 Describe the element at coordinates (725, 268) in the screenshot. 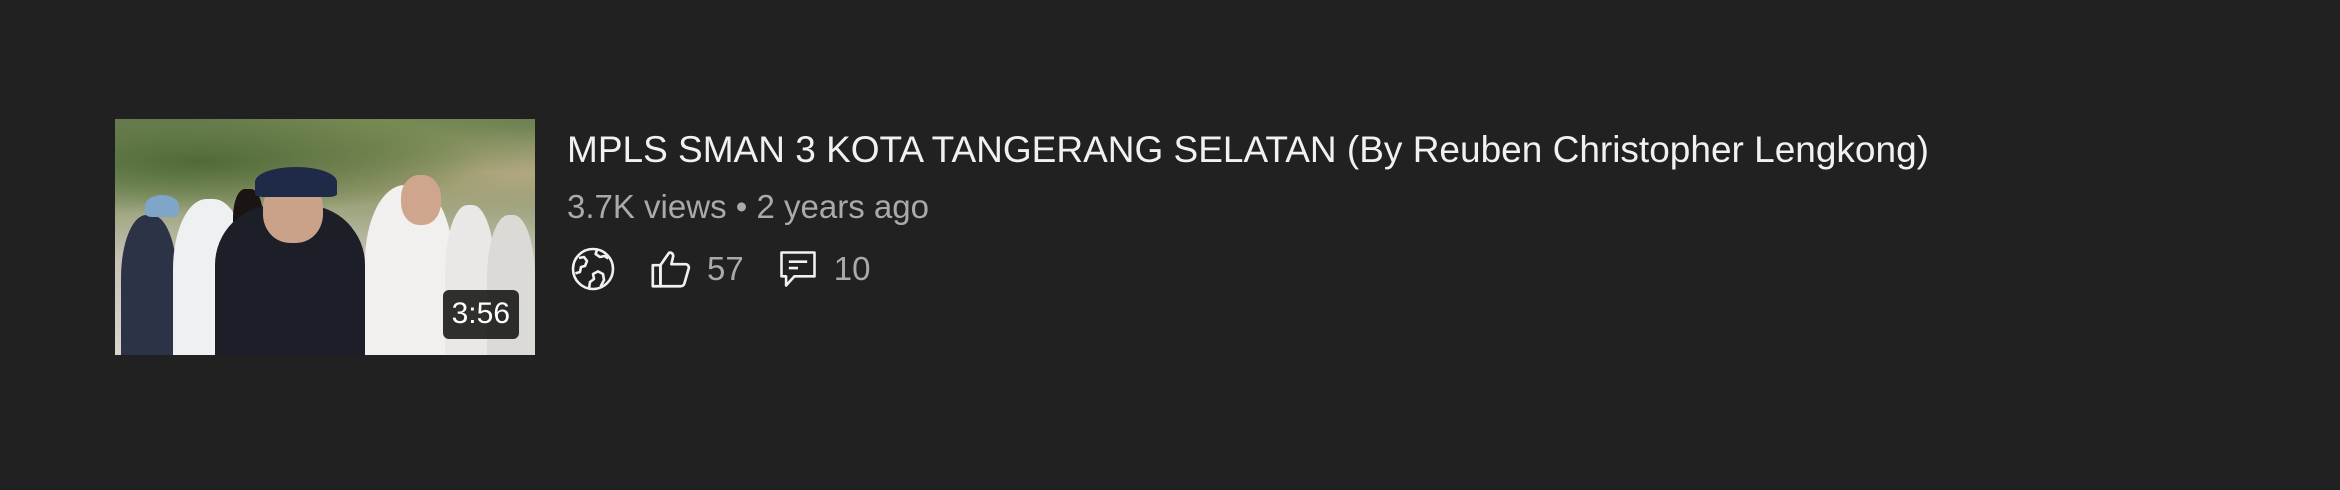

I see `like-count: 57` at that location.